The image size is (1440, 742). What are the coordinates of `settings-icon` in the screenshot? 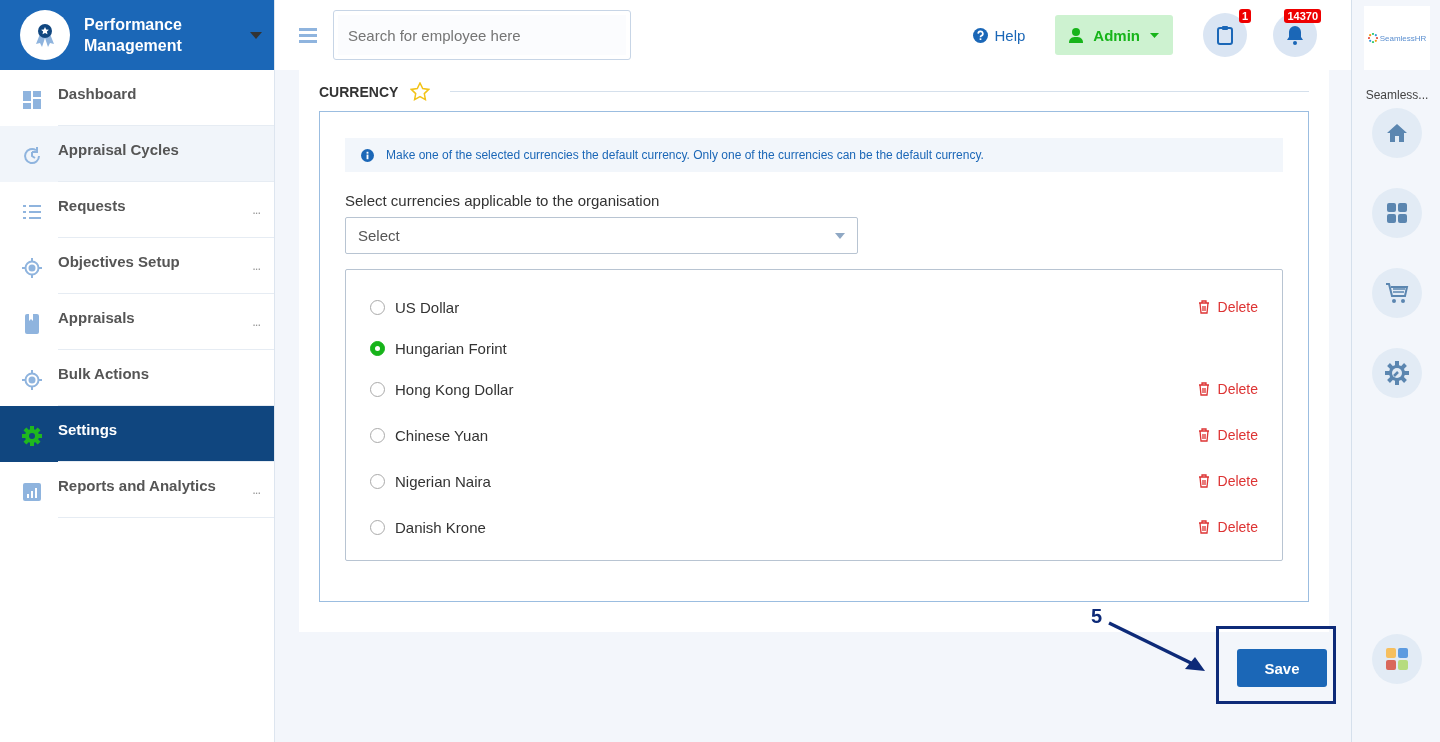 It's located at (32, 436).